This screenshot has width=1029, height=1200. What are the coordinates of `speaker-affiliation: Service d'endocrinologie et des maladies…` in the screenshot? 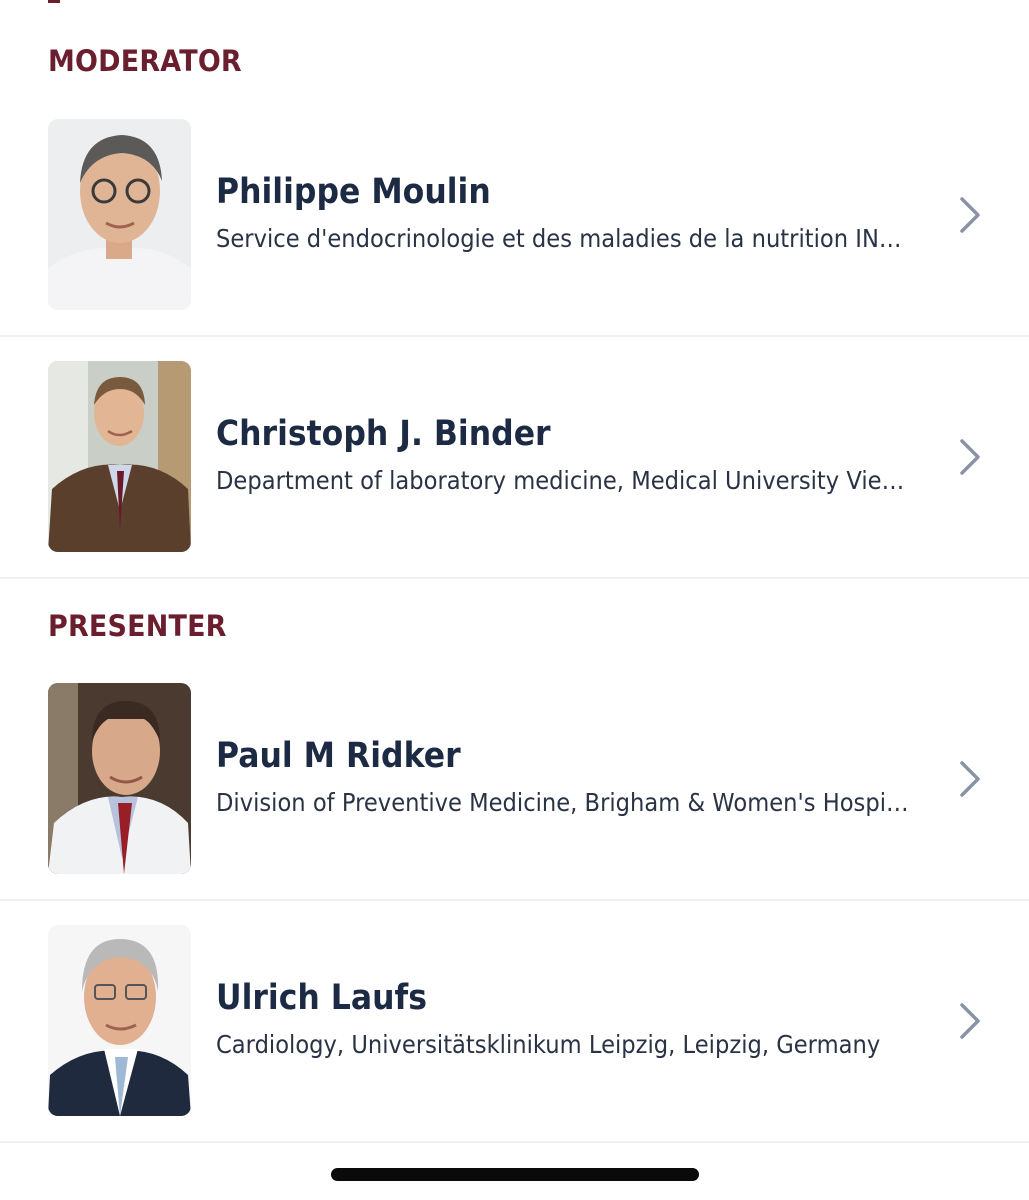 It's located at (559, 238).